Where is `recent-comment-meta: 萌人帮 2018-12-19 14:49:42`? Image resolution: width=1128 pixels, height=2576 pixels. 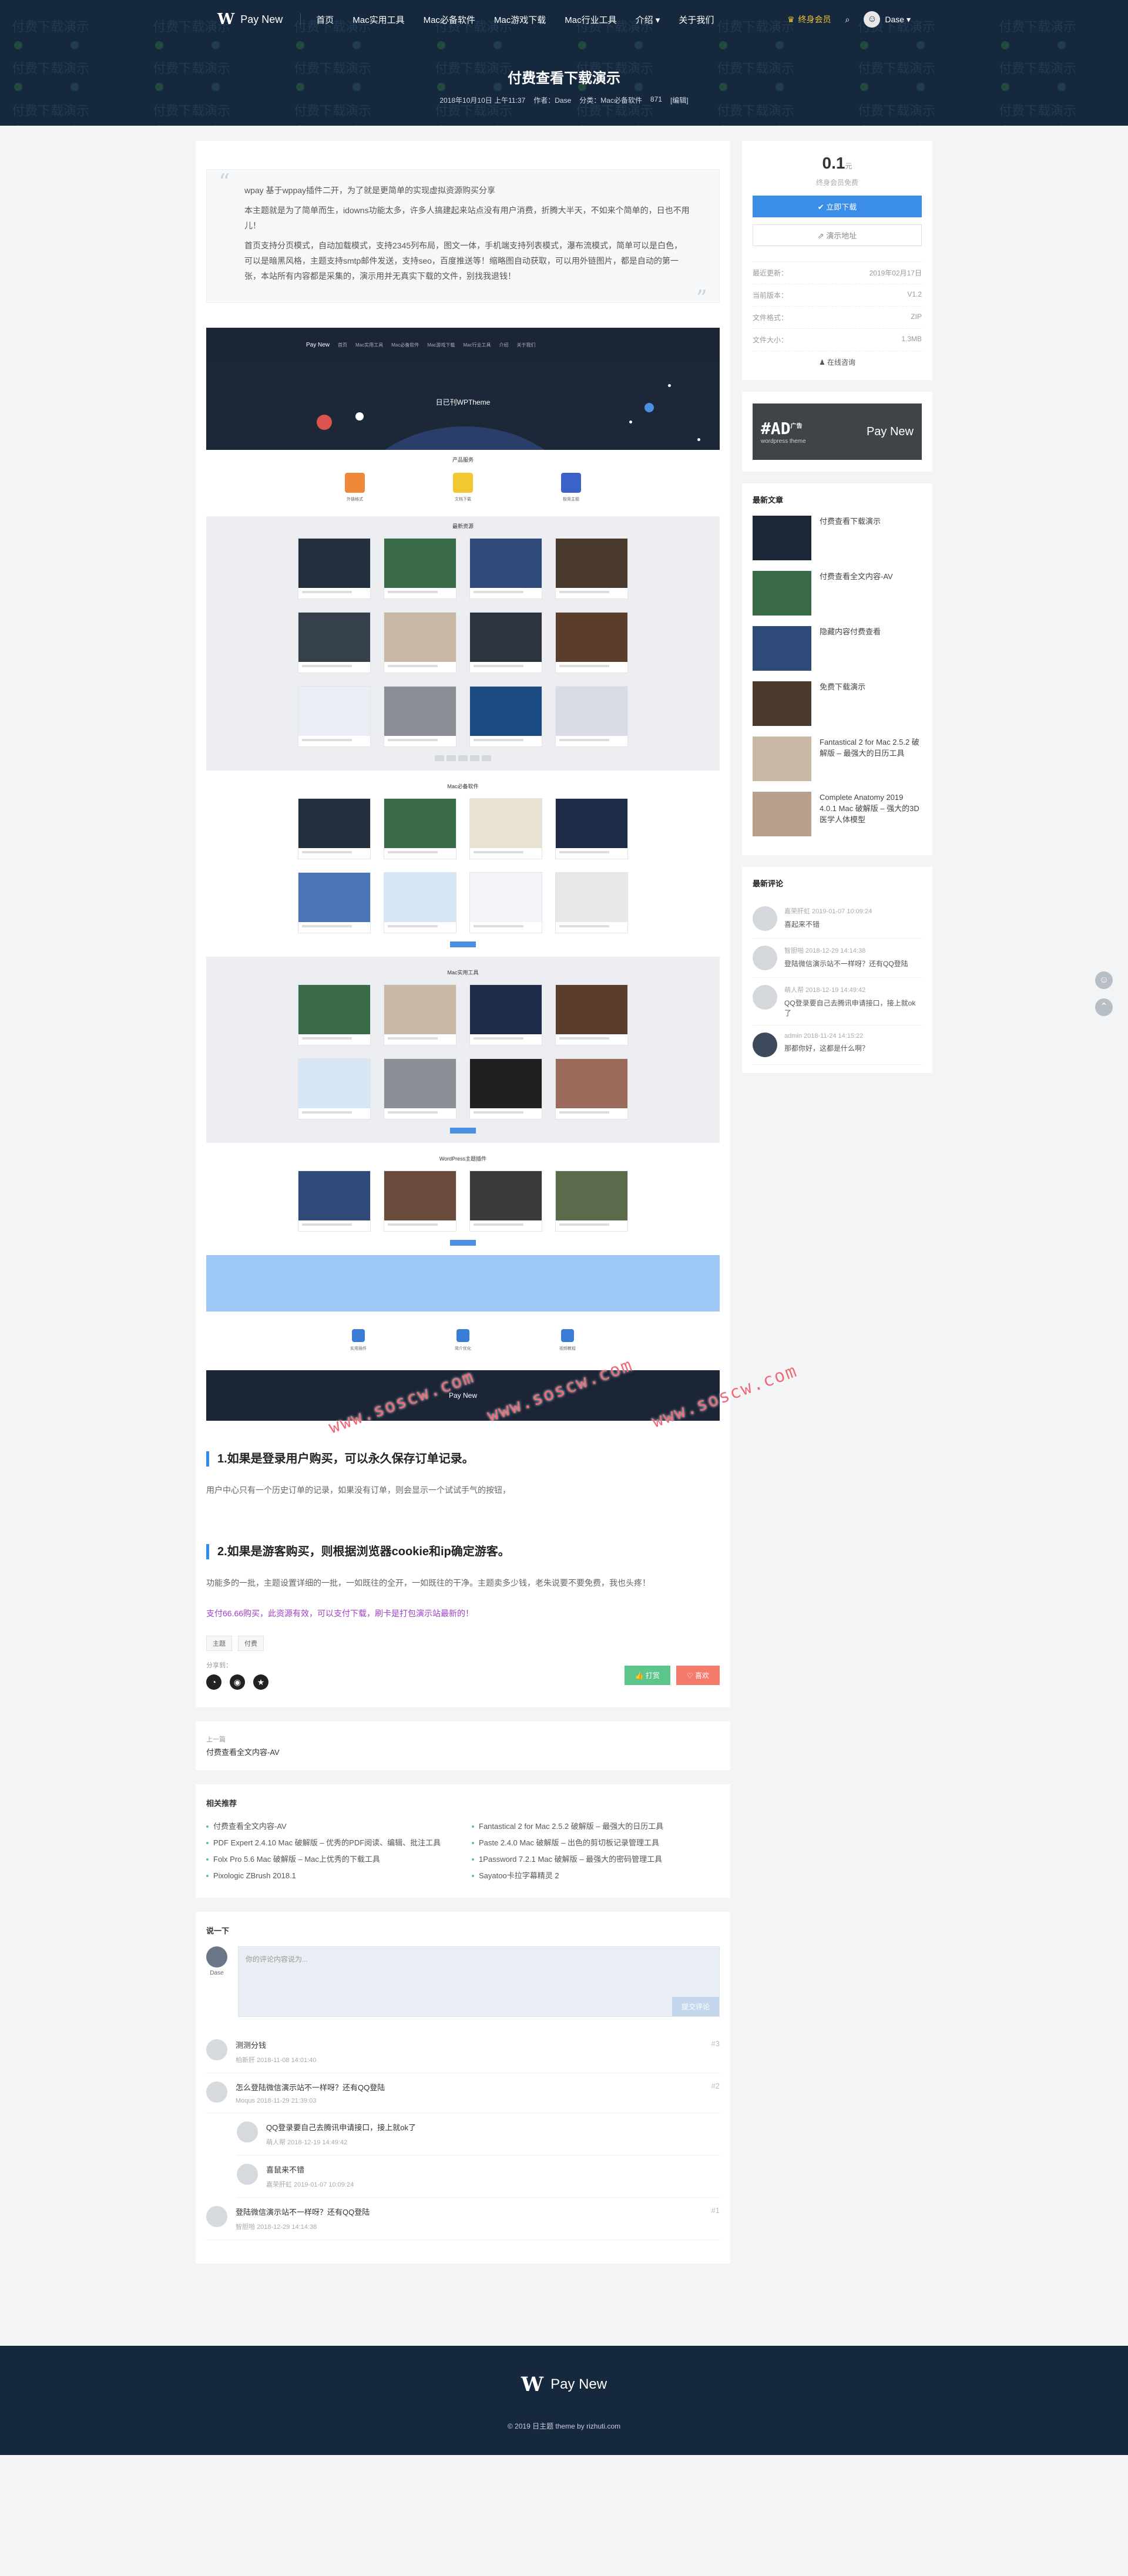
recent-comment-meta: 萌人帮 2018-12-19 14:49:42 is located at coordinates (825, 990).